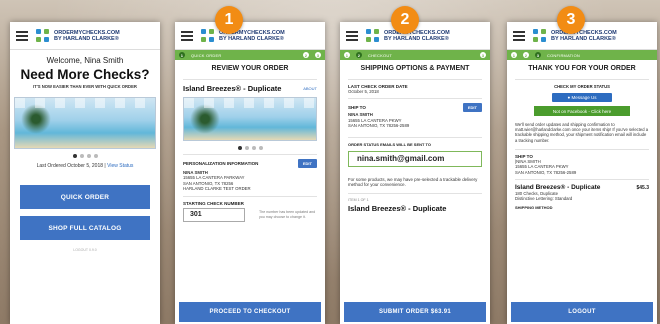 This screenshot has width=660, height=324. Describe the element at coordinates (310, 88) in the screenshot. I see `about-link: ABOUT` at that location.